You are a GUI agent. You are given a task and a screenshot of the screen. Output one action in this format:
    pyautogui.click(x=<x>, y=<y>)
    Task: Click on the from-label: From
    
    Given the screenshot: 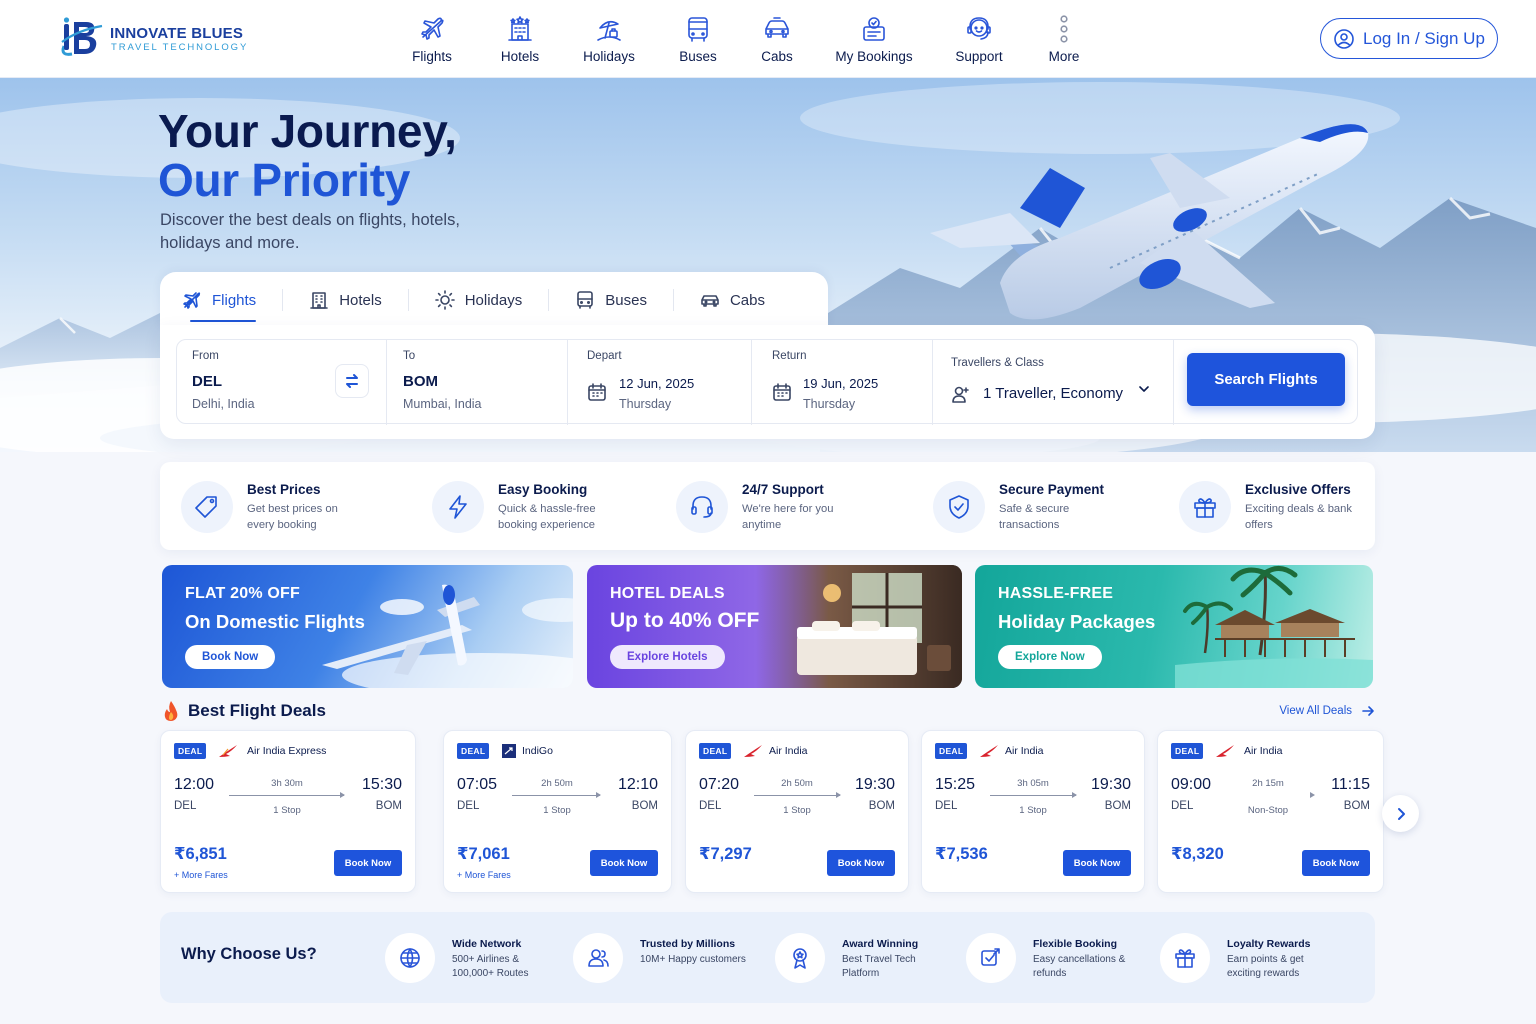 What is the action you would take?
    pyautogui.click(x=205, y=356)
    